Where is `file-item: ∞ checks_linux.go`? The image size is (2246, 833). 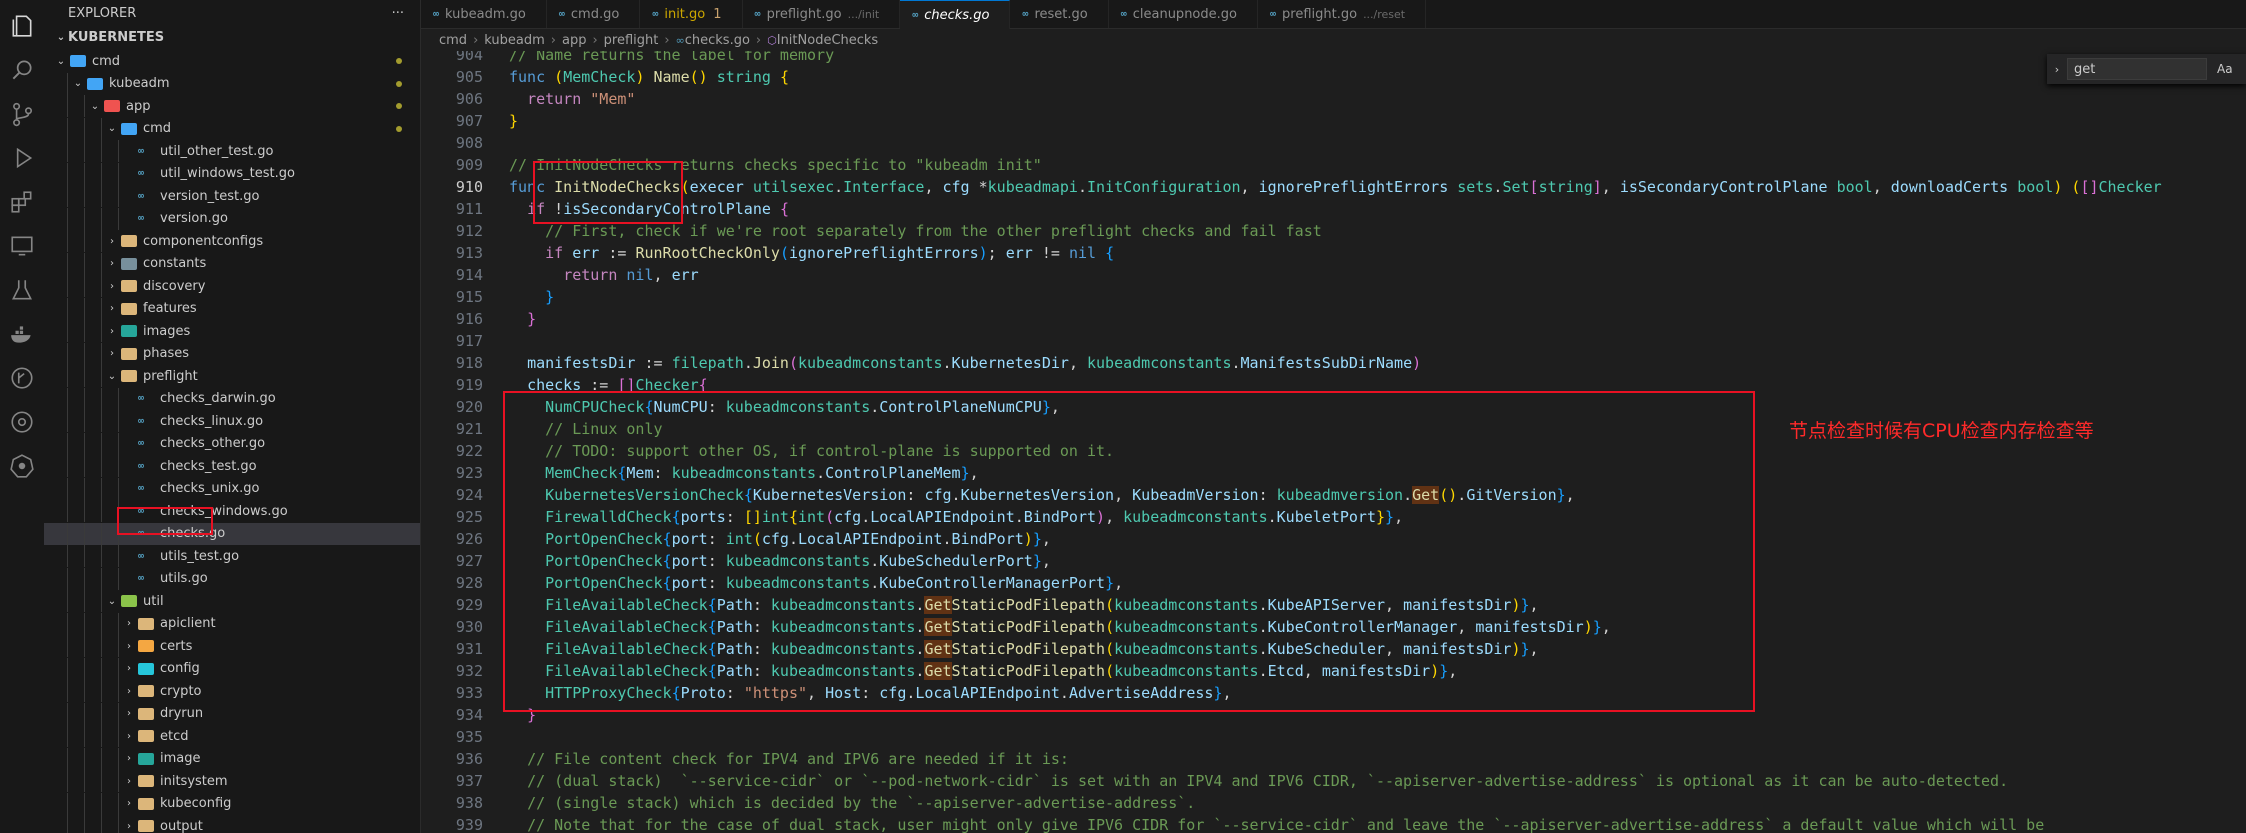
file-item: ∞ checks_linux.go is located at coordinates (232, 421).